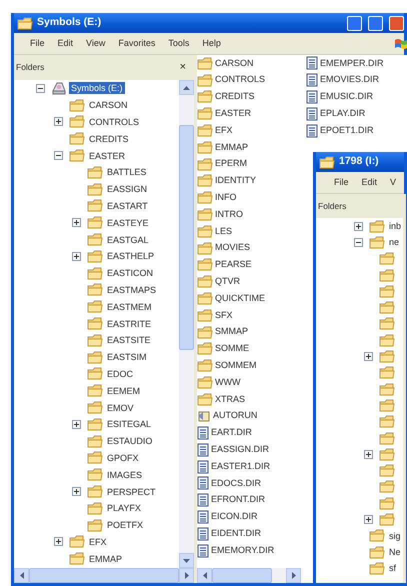  What do you see at coordinates (354, 23) in the screenshot?
I see `minimize-button` at bounding box center [354, 23].